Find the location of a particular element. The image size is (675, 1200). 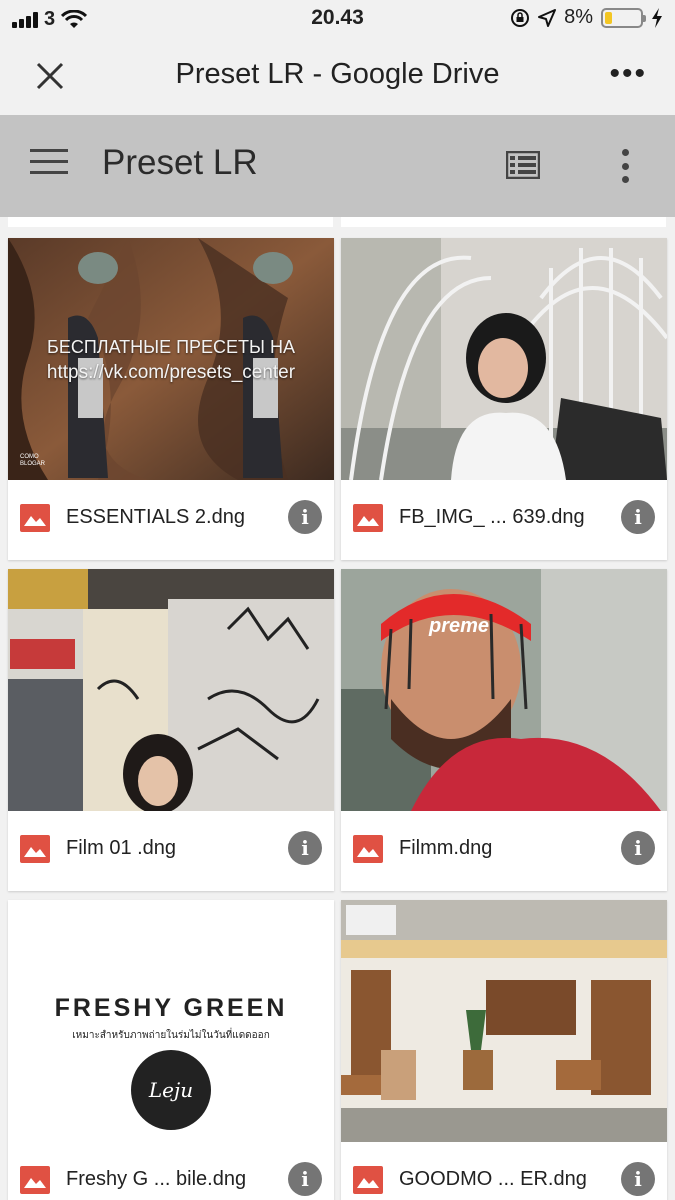

thumb-overlay-text: БЕСПЛАТНЫЕ ПРЕСЕТЫ НА is located at coordinates (171, 347).